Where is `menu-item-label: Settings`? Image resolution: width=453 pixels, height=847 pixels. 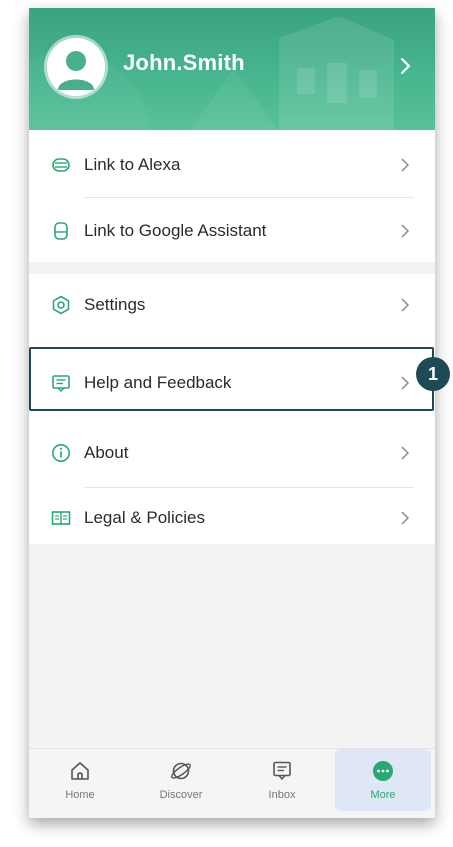
menu-item-label: Settings is located at coordinates (115, 304).